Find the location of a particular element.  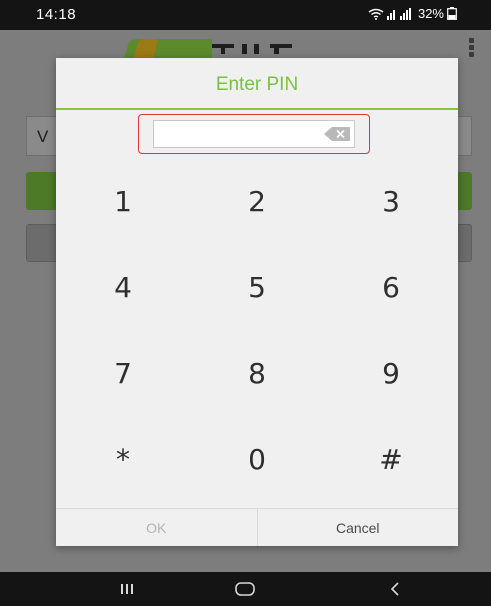

recents-icon is located at coordinates (127, 589).